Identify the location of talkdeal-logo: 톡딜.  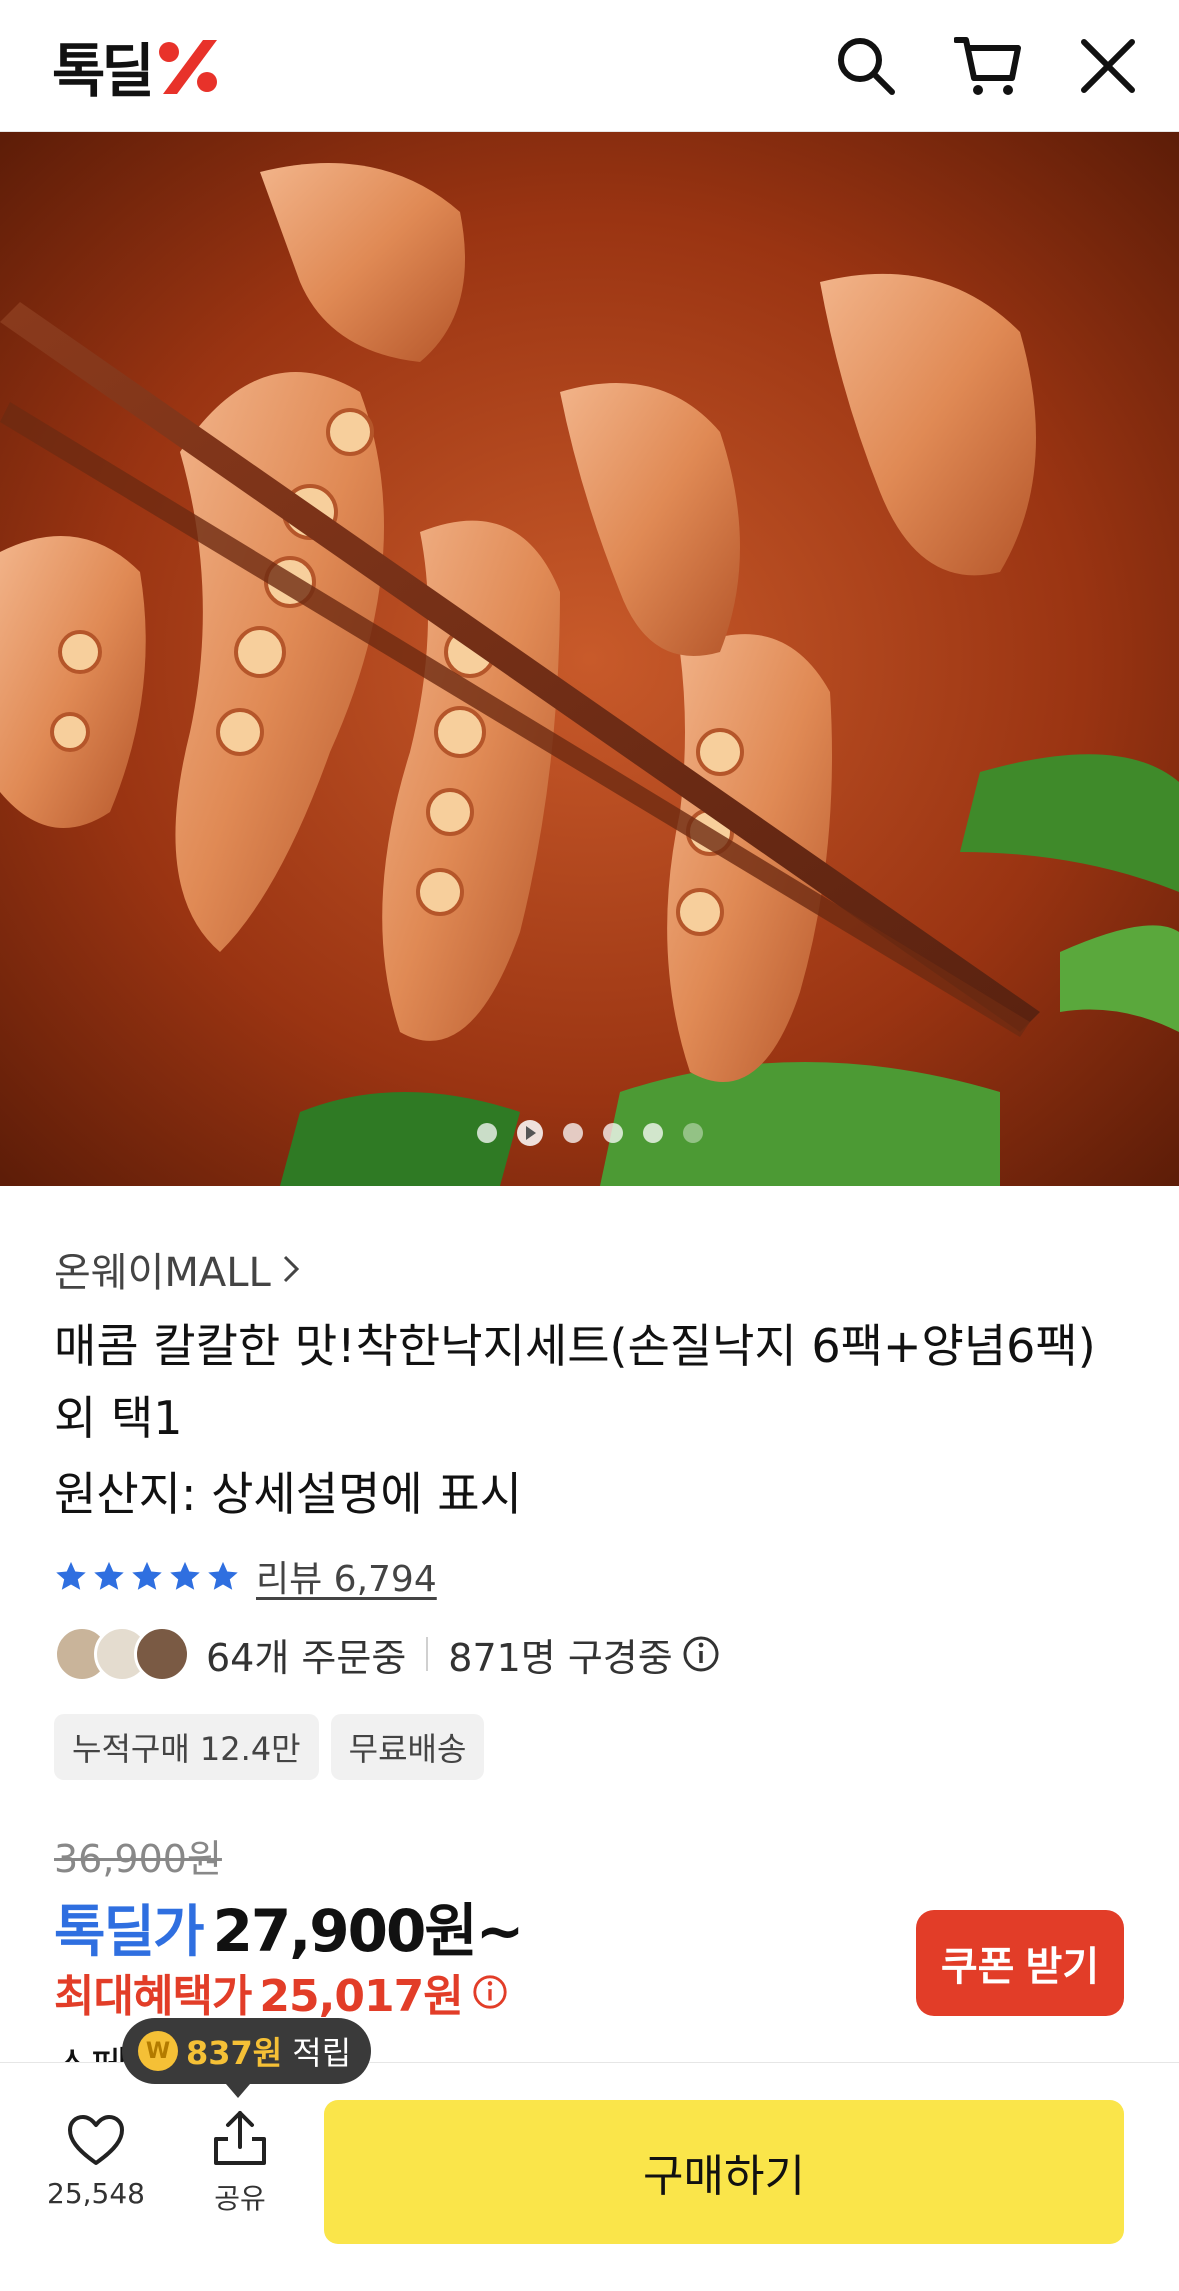
(138, 67).